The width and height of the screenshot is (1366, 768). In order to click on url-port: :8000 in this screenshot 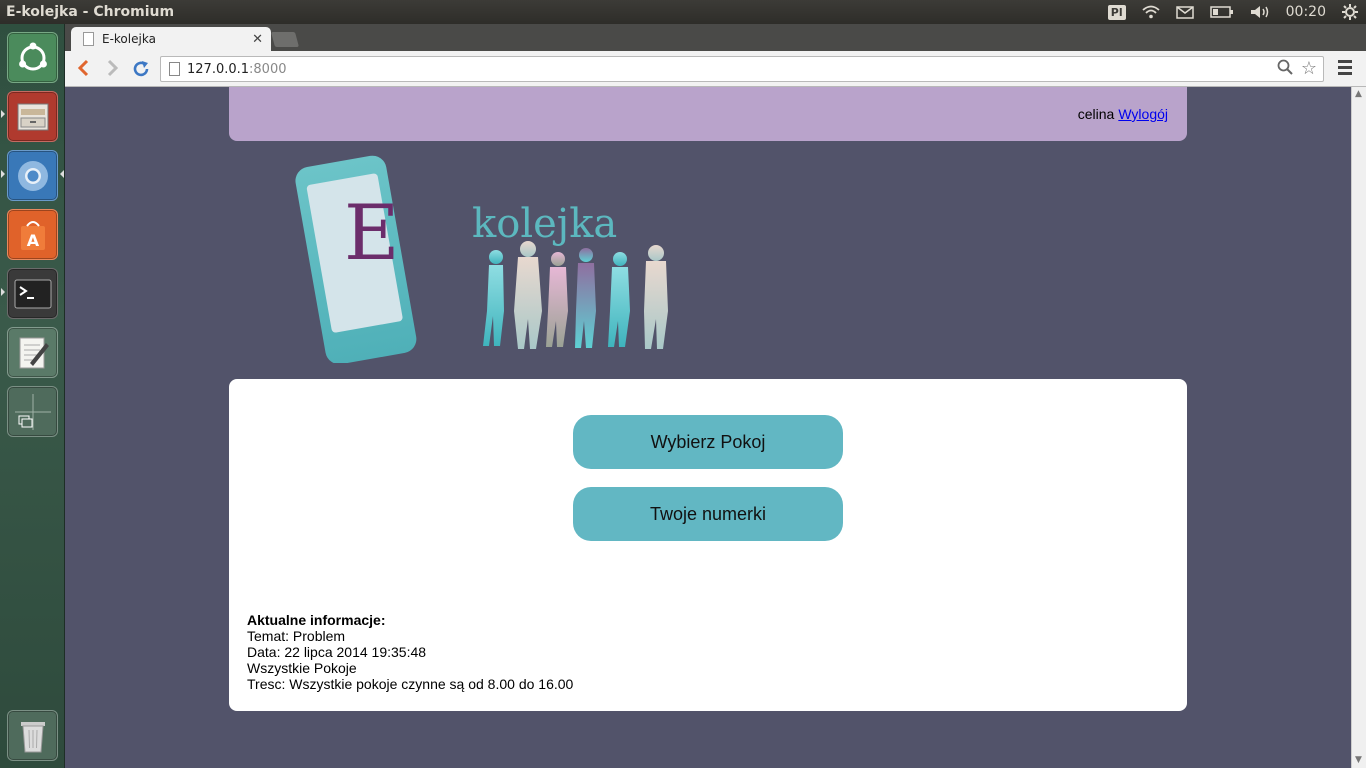, I will do `click(268, 69)`.